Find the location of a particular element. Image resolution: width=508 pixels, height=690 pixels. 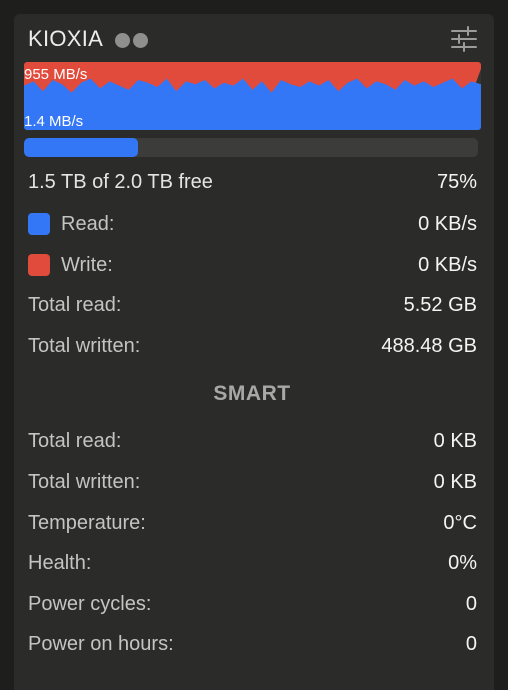

disk-usage-bar is located at coordinates (251, 147).